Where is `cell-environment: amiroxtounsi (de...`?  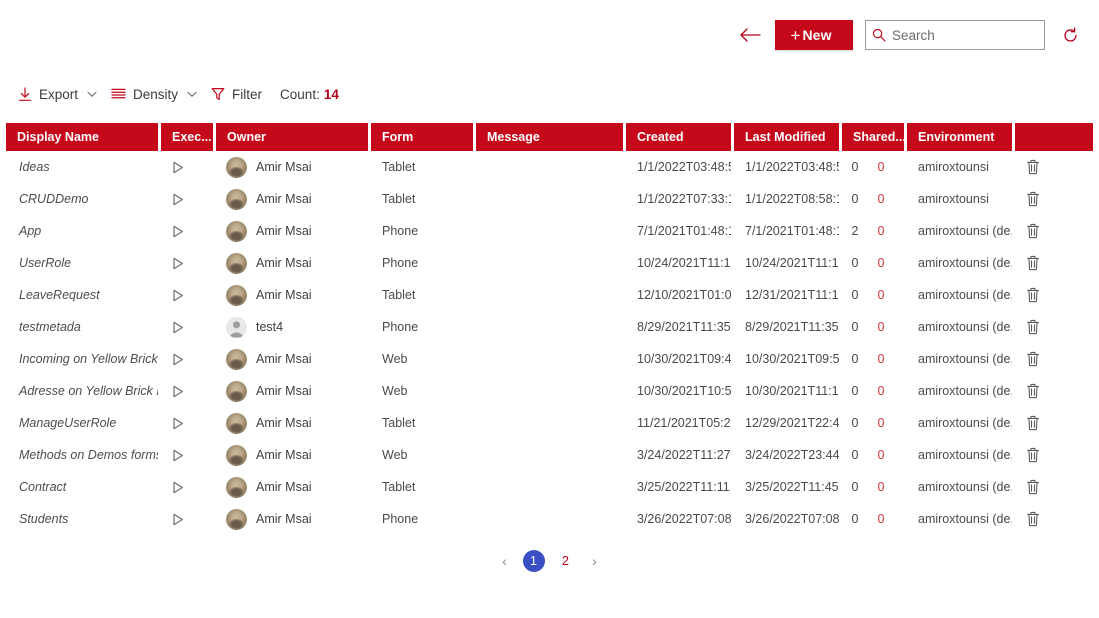
cell-environment: amiroxtounsi (de... is located at coordinates (965, 519).